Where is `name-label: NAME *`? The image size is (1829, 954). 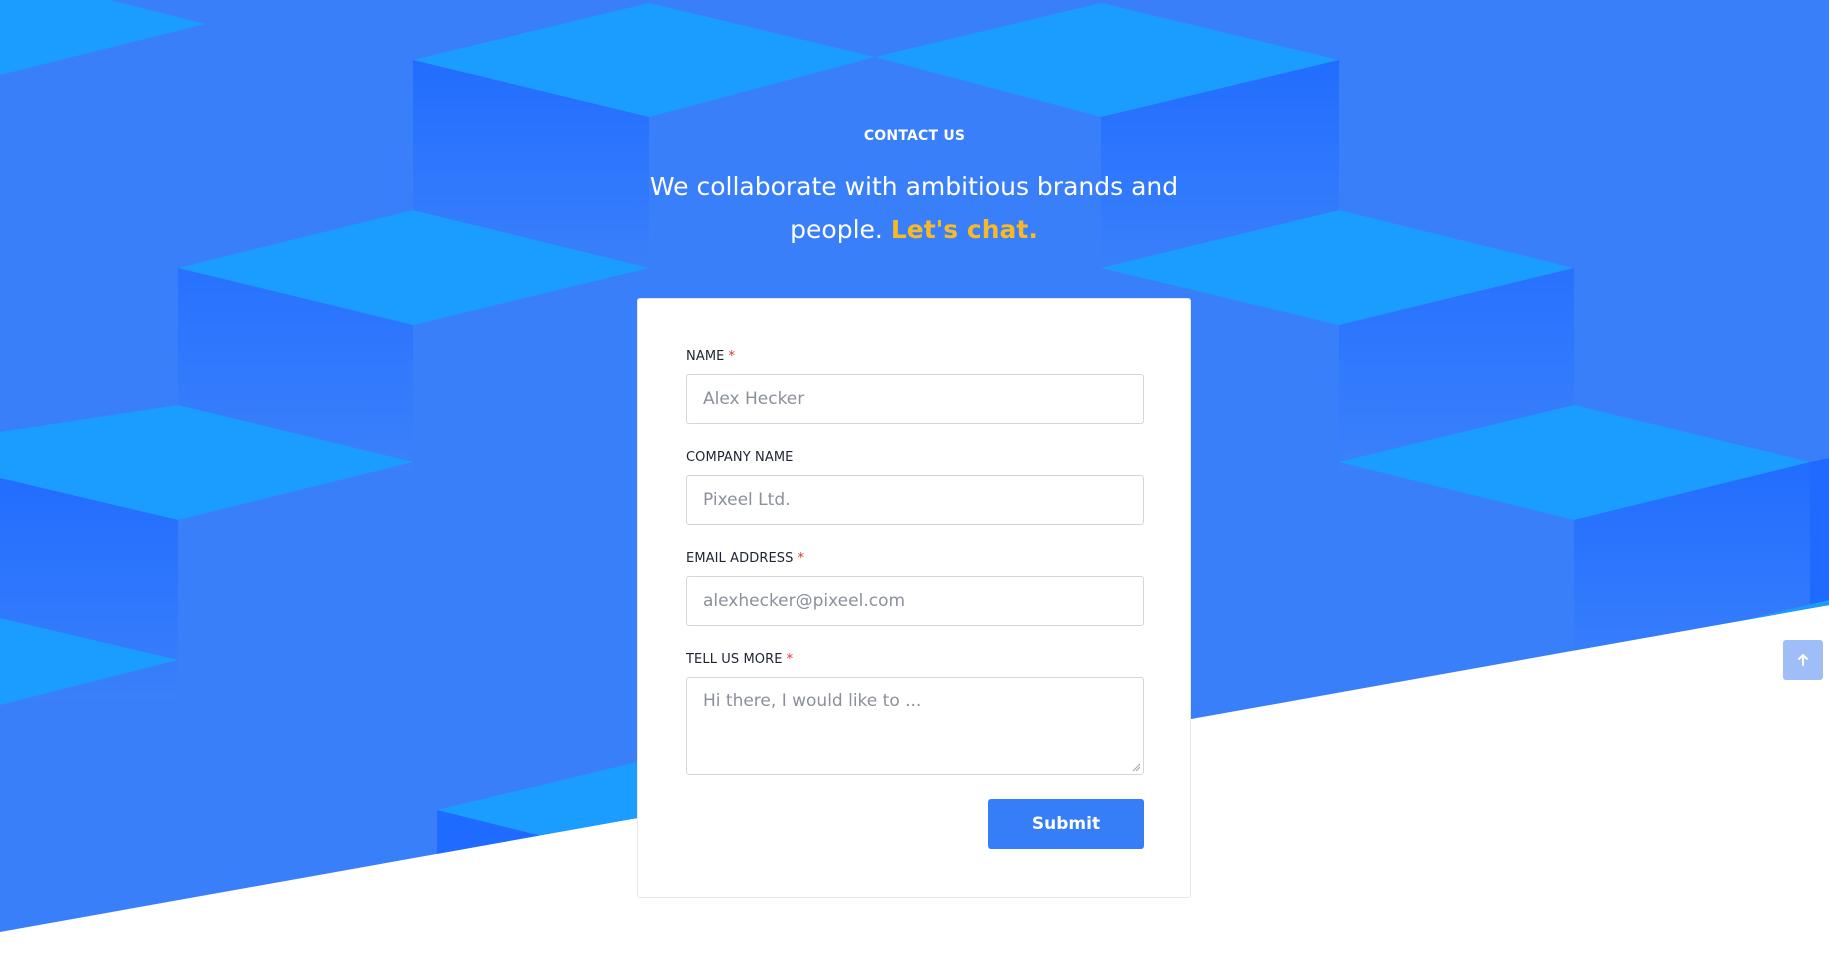
name-label: NAME * is located at coordinates (710, 356).